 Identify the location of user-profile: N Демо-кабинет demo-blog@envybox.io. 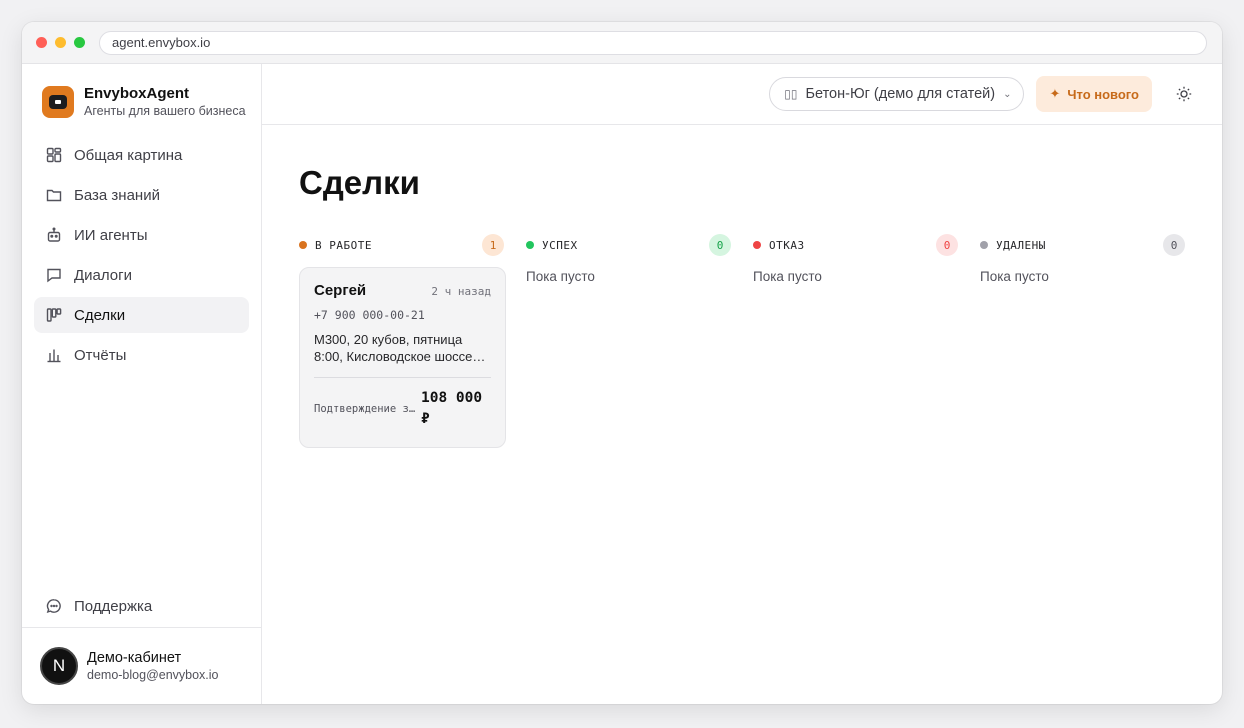
(141, 665).